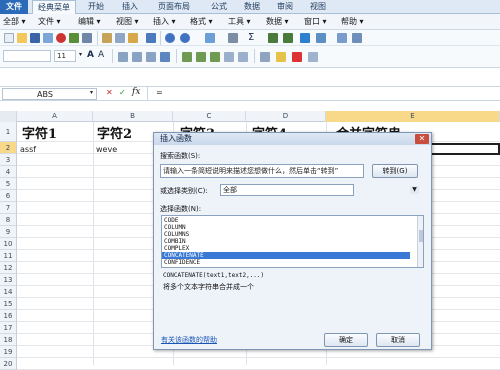 The height and width of the screenshot is (370, 500). What do you see at coordinates (127, 22) in the screenshot?
I see `menu-view: 视图 ▾` at bounding box center [127, 22].